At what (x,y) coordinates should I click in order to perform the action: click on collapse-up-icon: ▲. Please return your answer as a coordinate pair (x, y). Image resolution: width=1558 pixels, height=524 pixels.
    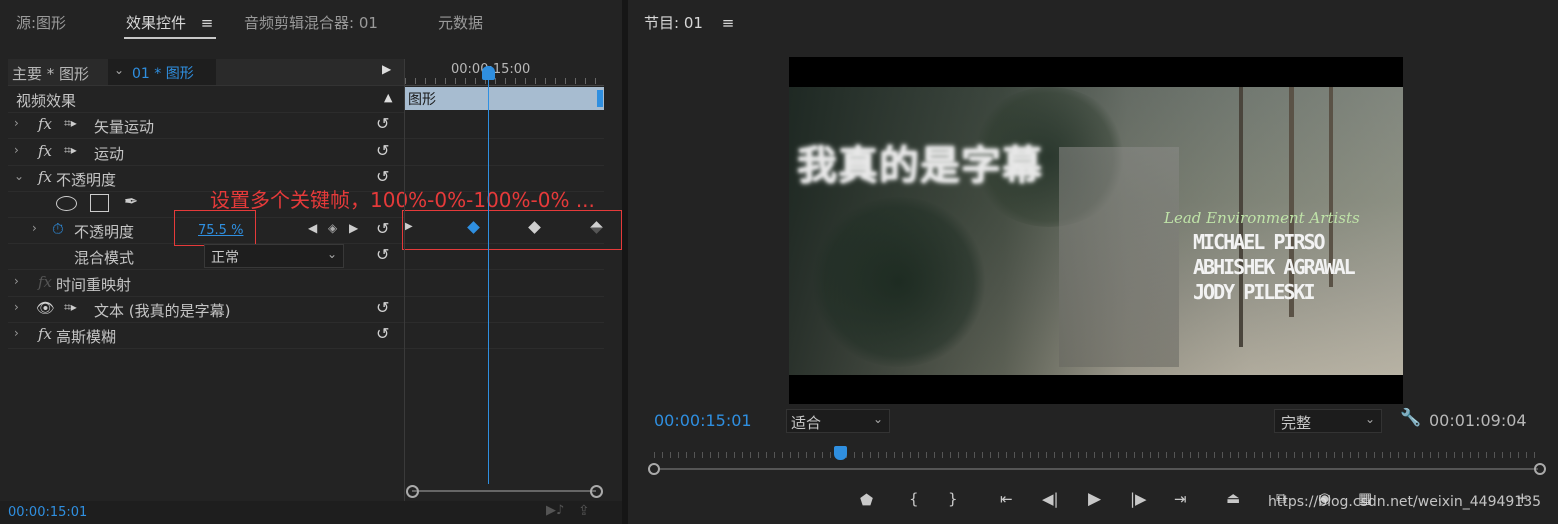
    Looking at the image, I should click on (388, 97).